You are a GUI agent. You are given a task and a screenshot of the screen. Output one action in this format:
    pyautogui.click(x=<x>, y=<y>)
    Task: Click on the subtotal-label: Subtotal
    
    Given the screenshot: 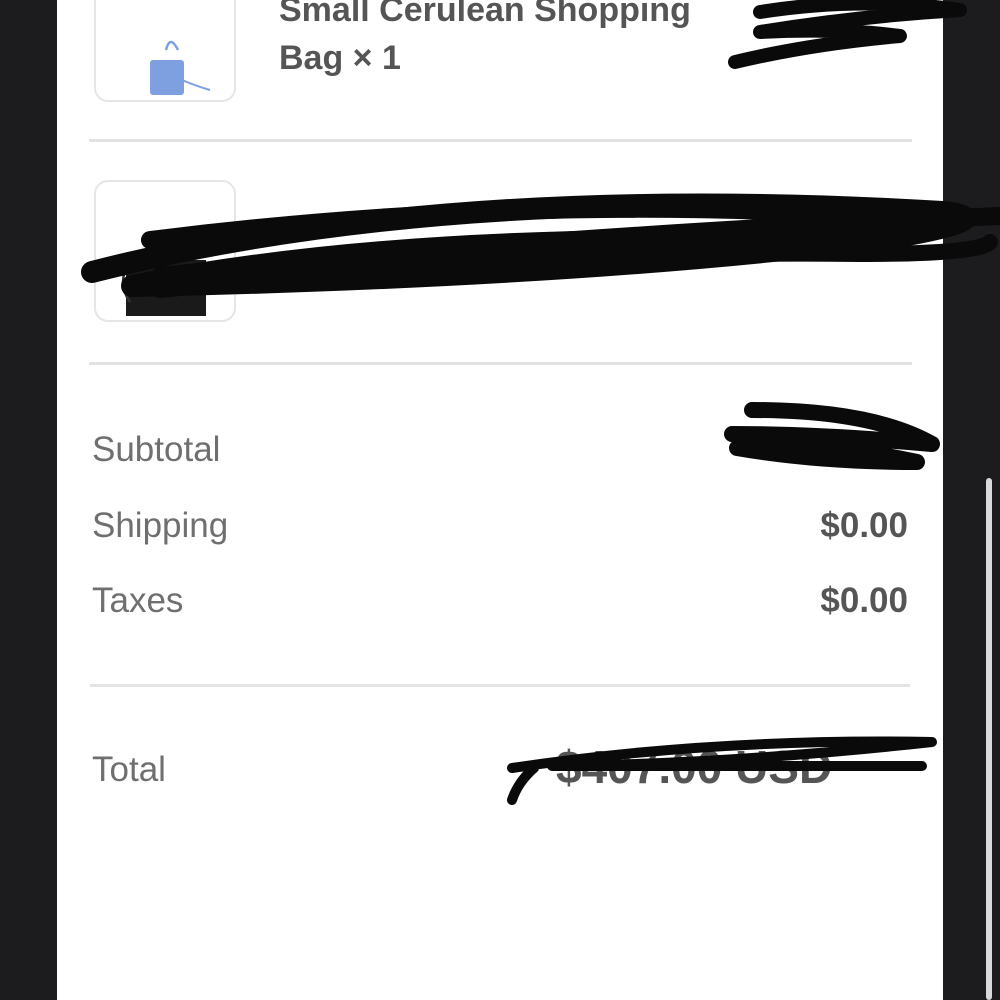 What is the action you would take?
    pyautogui.click(x=156, y=449)
    